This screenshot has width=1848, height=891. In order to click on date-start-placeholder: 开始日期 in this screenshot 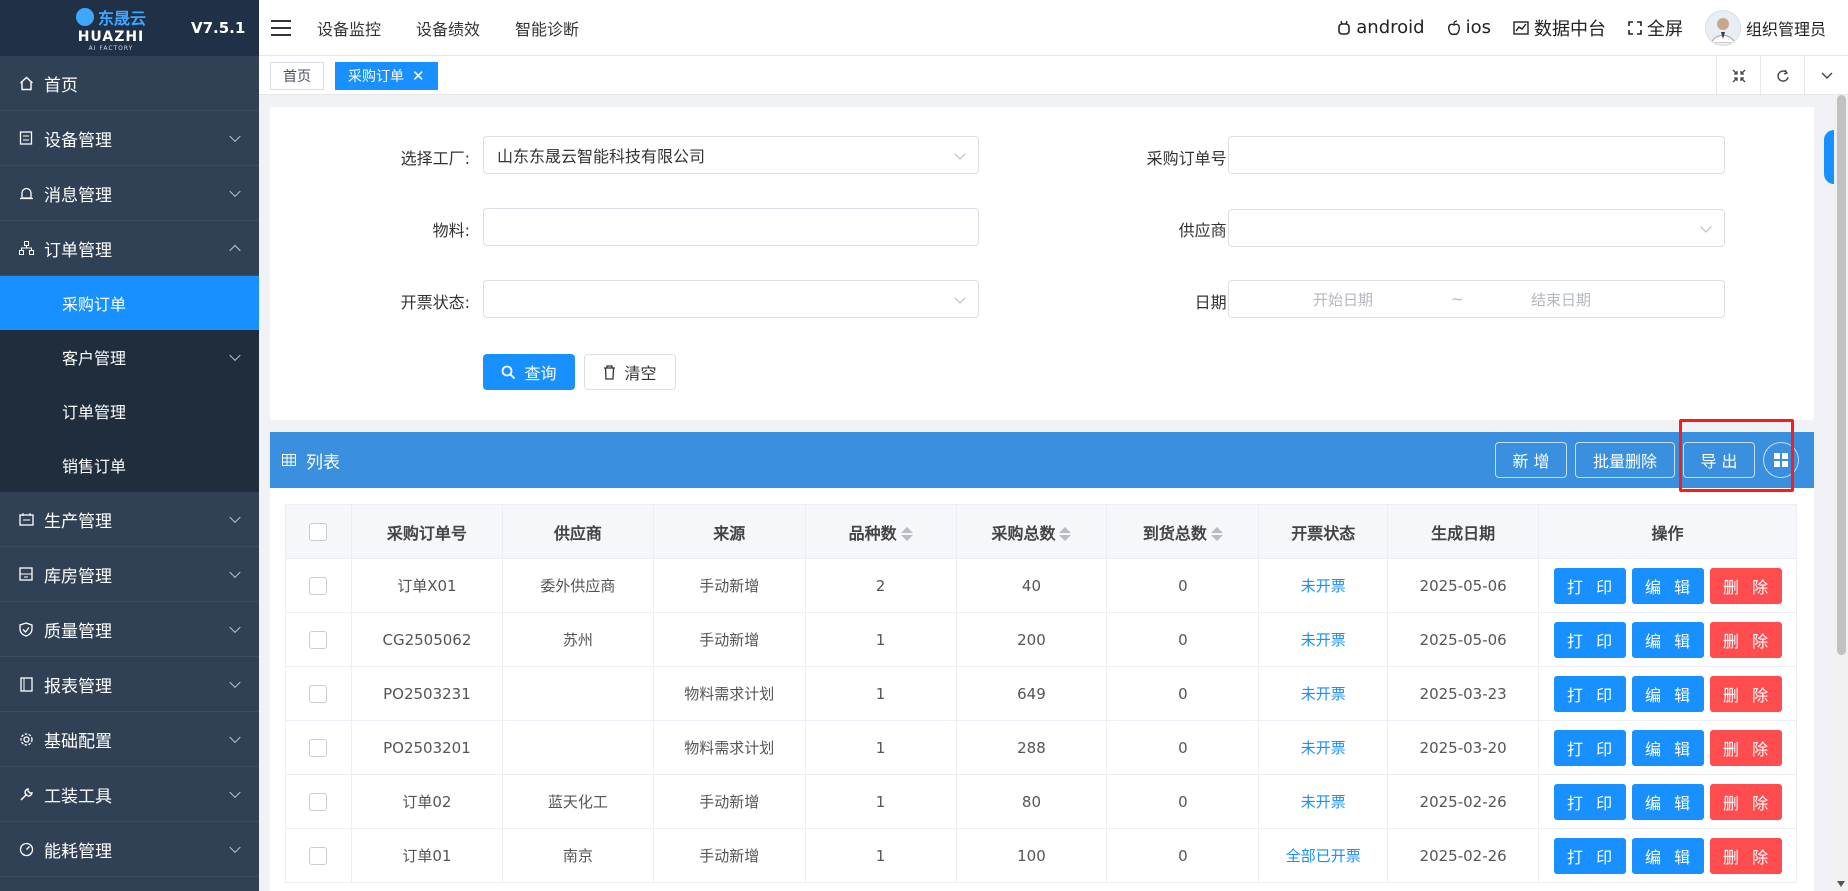, I will do `click(1343, 299)`.